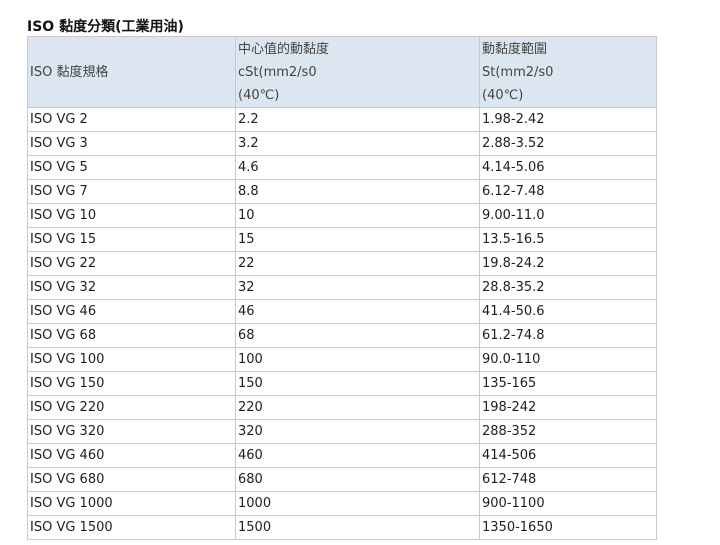 This screenshot has width=720, height=545. I want to click on viscosity-range-cell: 612-748, so click(568, 479).